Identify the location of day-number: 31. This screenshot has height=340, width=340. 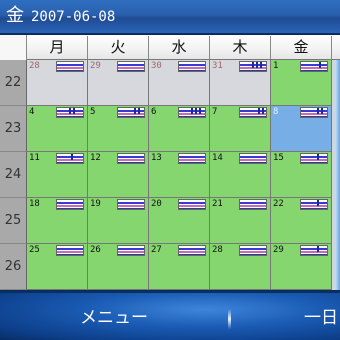
(217, 66).